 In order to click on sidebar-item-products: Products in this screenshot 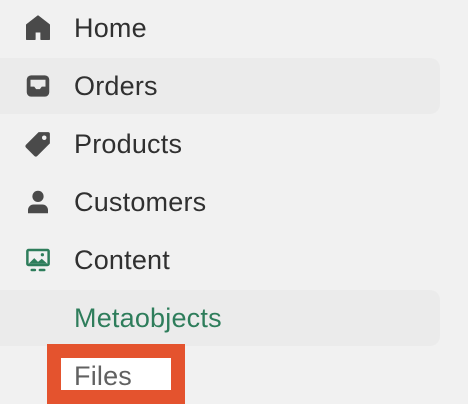, I will do `click(220, 144)`.